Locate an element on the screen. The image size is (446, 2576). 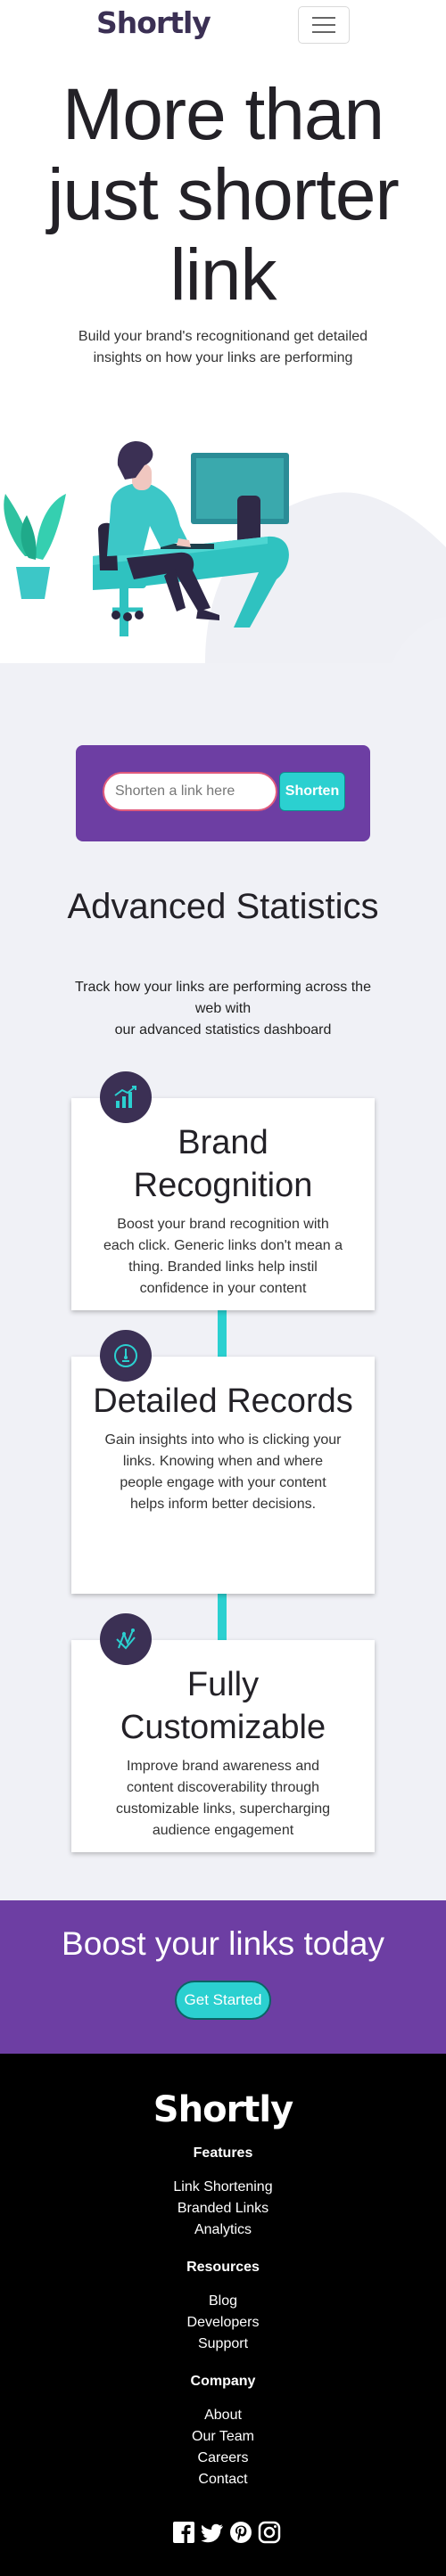
footer-section-resources: Resources Blog Developers Support is located at coordinates (223, 2306).